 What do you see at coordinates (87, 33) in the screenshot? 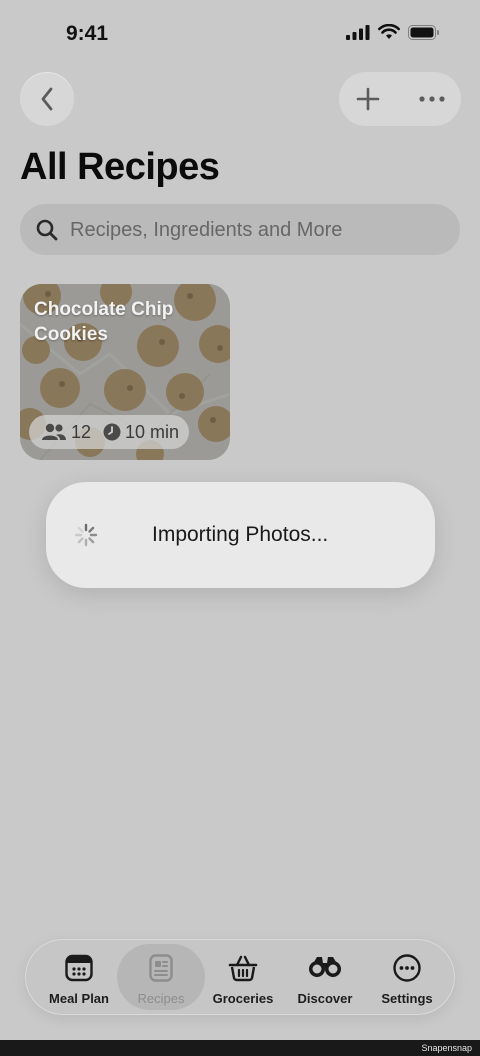
I see `status-time: 9:41` at bounding box center [87, 33].